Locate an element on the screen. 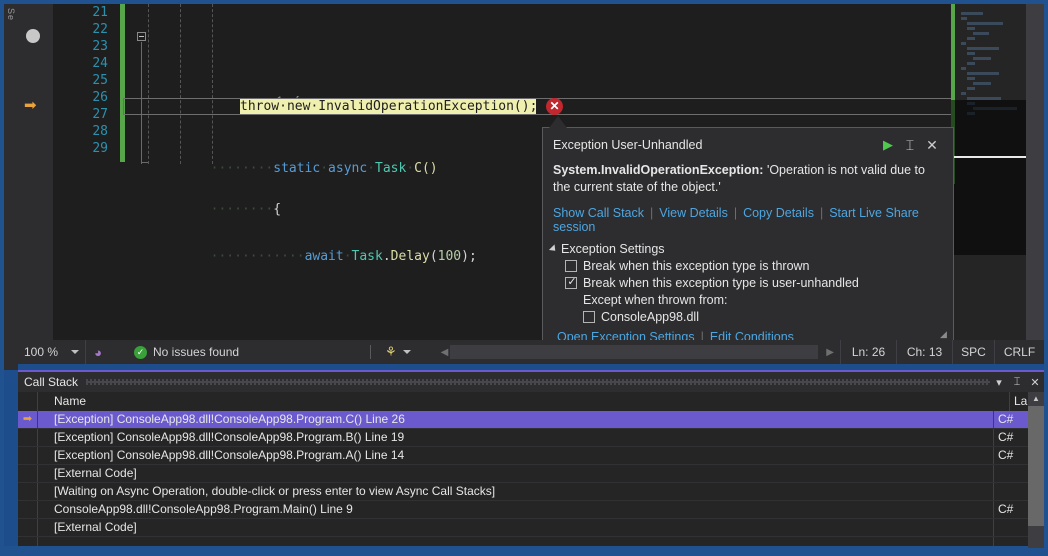  exception-error-icon: ✕ is located at coordinates (554, 106).